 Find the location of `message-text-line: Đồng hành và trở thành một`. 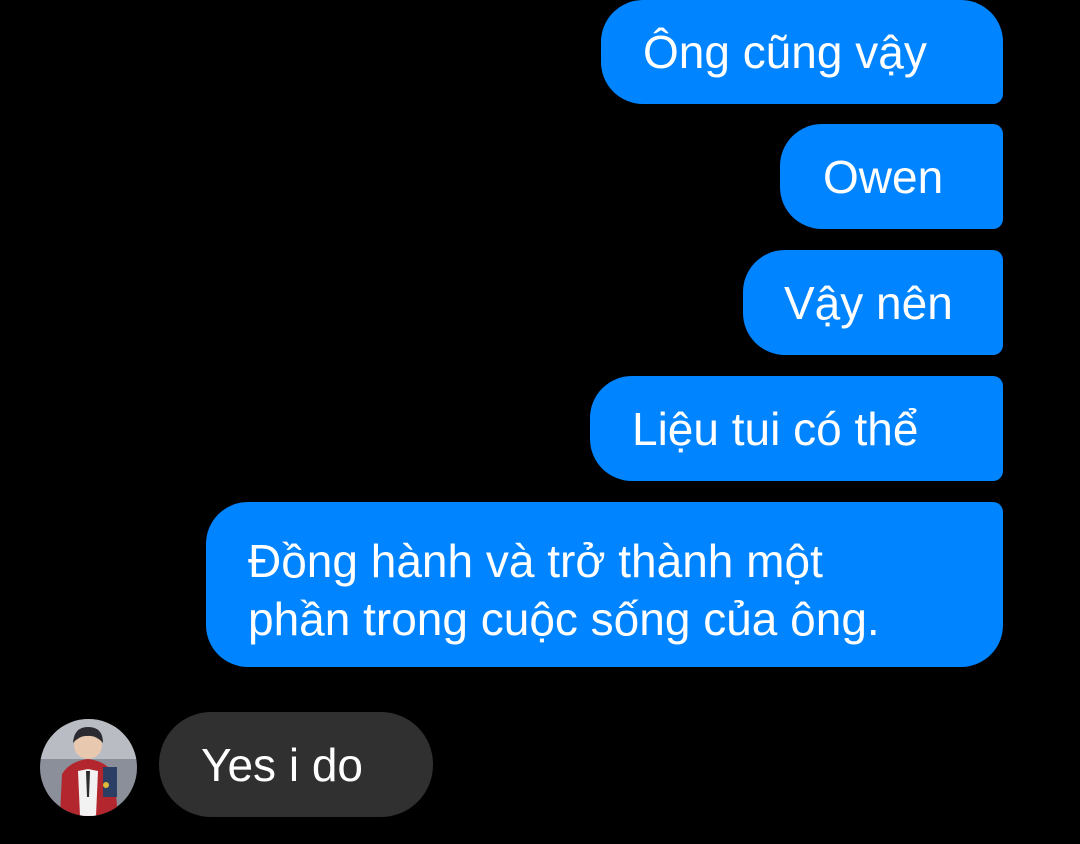

message-text-line: Đồng hành và trở thành một is located at coordinates (535, 561).